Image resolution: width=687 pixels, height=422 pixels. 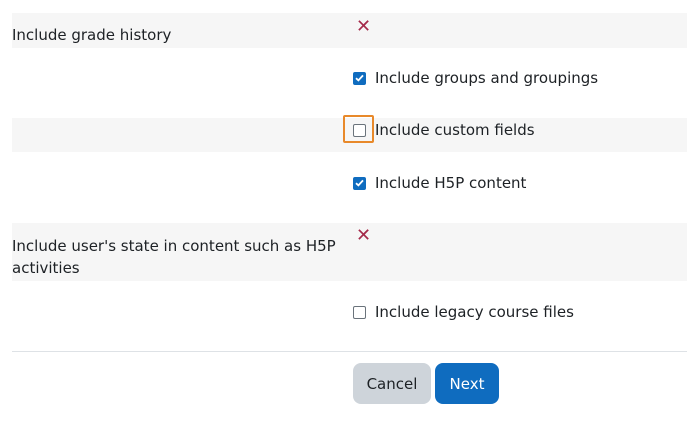 I want to click on divider, so click(x=349, y=351).